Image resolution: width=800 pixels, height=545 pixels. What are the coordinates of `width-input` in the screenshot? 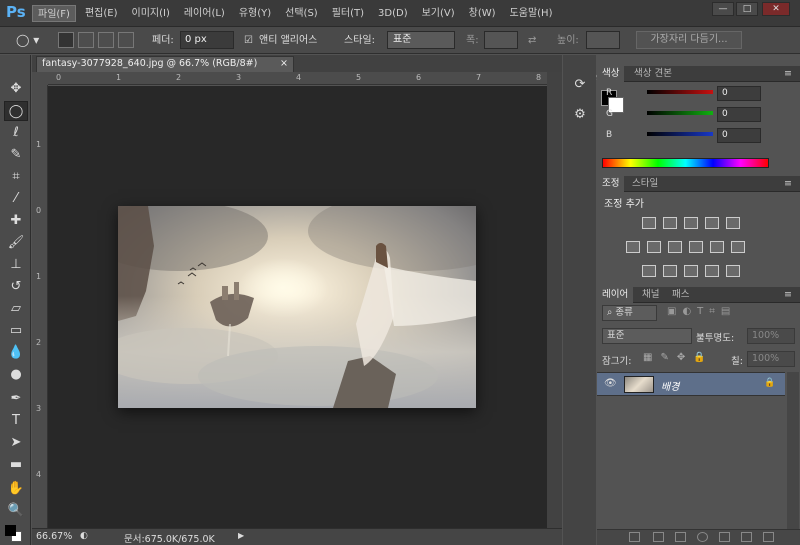 It's located at (501, 40).